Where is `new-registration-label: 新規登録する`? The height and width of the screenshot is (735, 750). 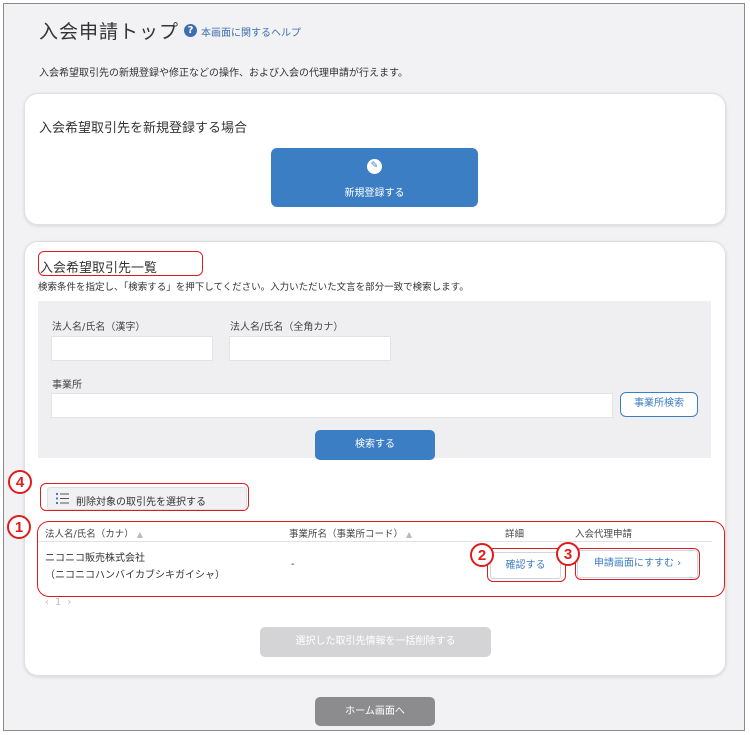 new-registration-label: 新規登録する is located at coordinates (374, 193).